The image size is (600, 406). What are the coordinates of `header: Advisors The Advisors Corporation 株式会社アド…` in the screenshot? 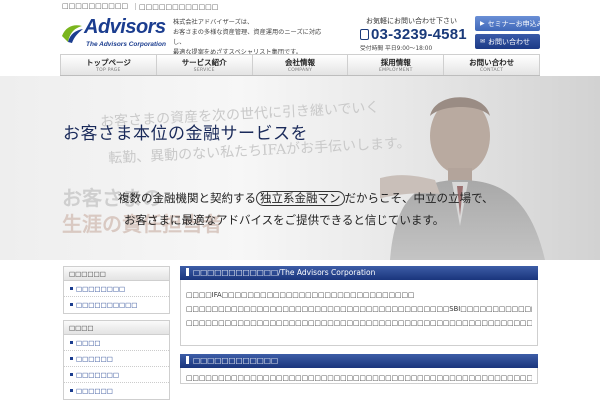 It's located at (300, 35).